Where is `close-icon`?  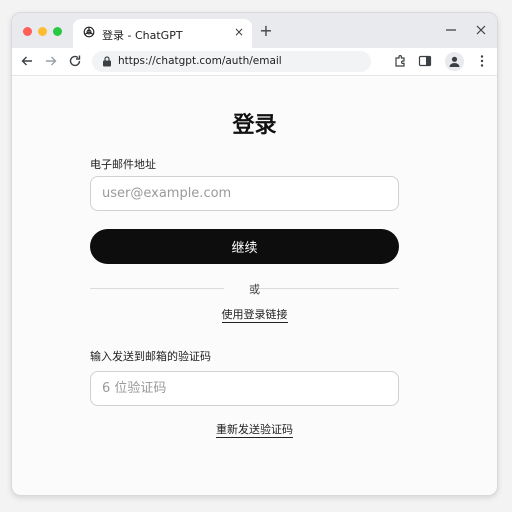 close-icon is located at coordinates (481, 30).